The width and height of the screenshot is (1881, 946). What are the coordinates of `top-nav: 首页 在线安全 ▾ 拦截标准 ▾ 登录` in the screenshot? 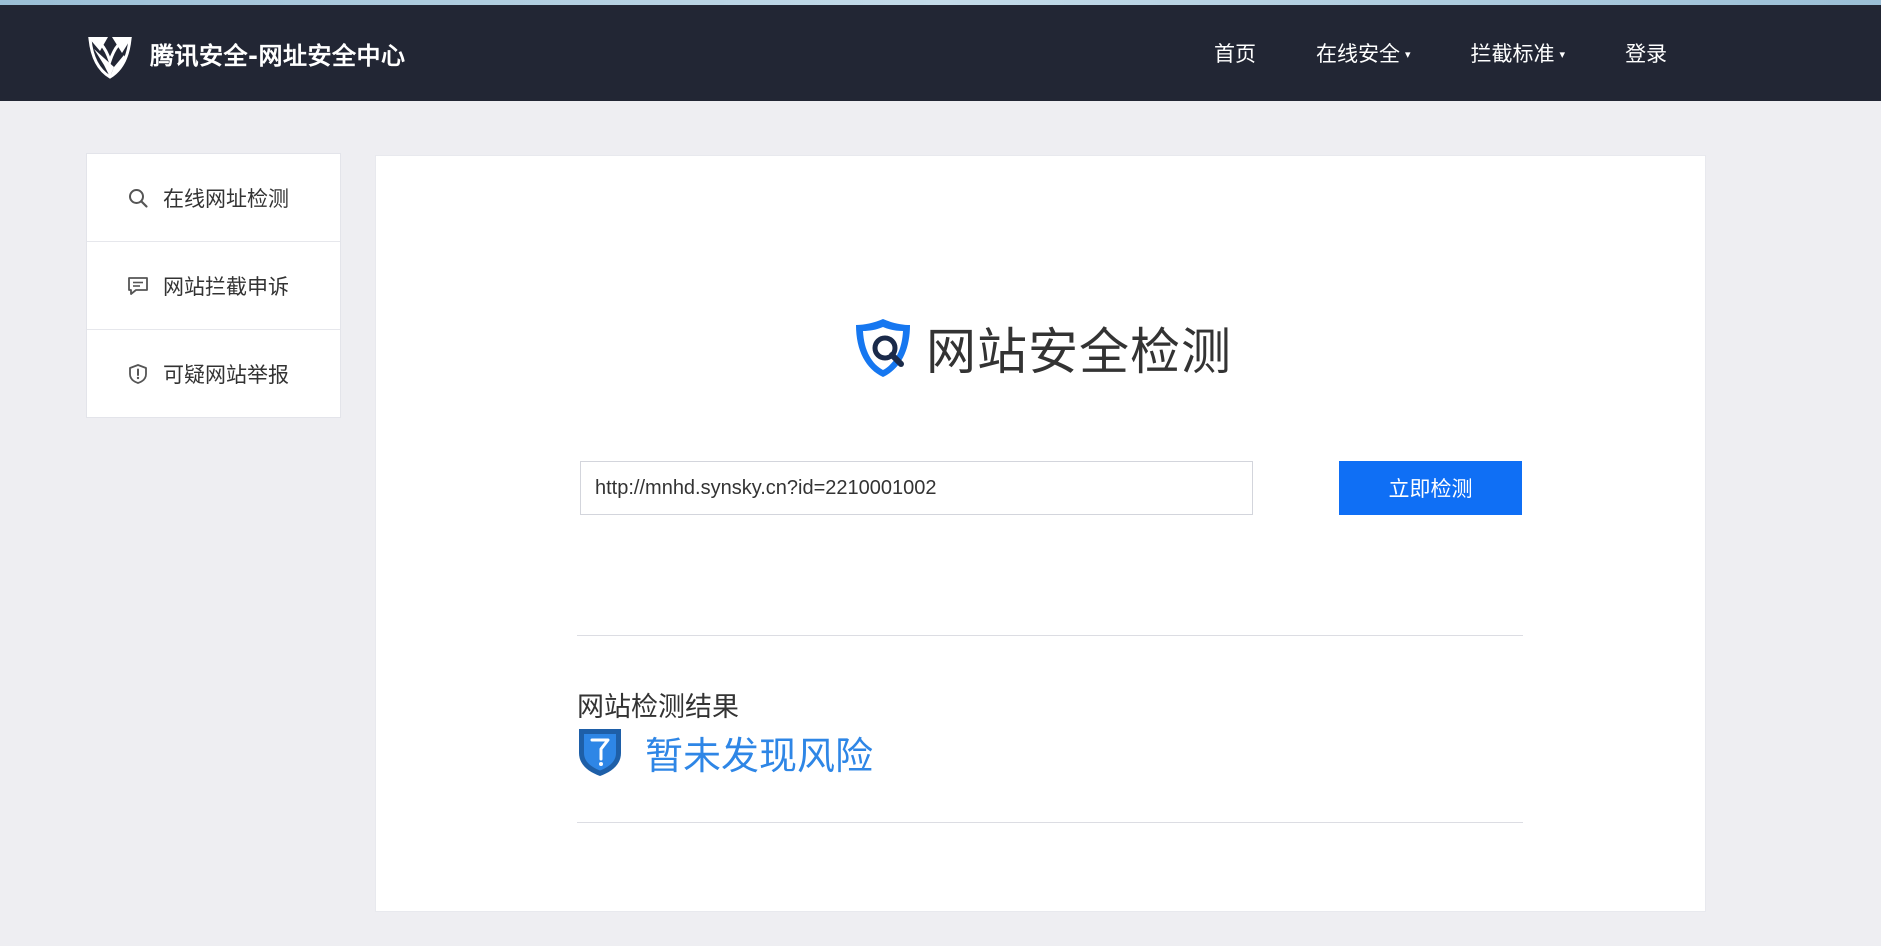 It's located at (1440, 53).